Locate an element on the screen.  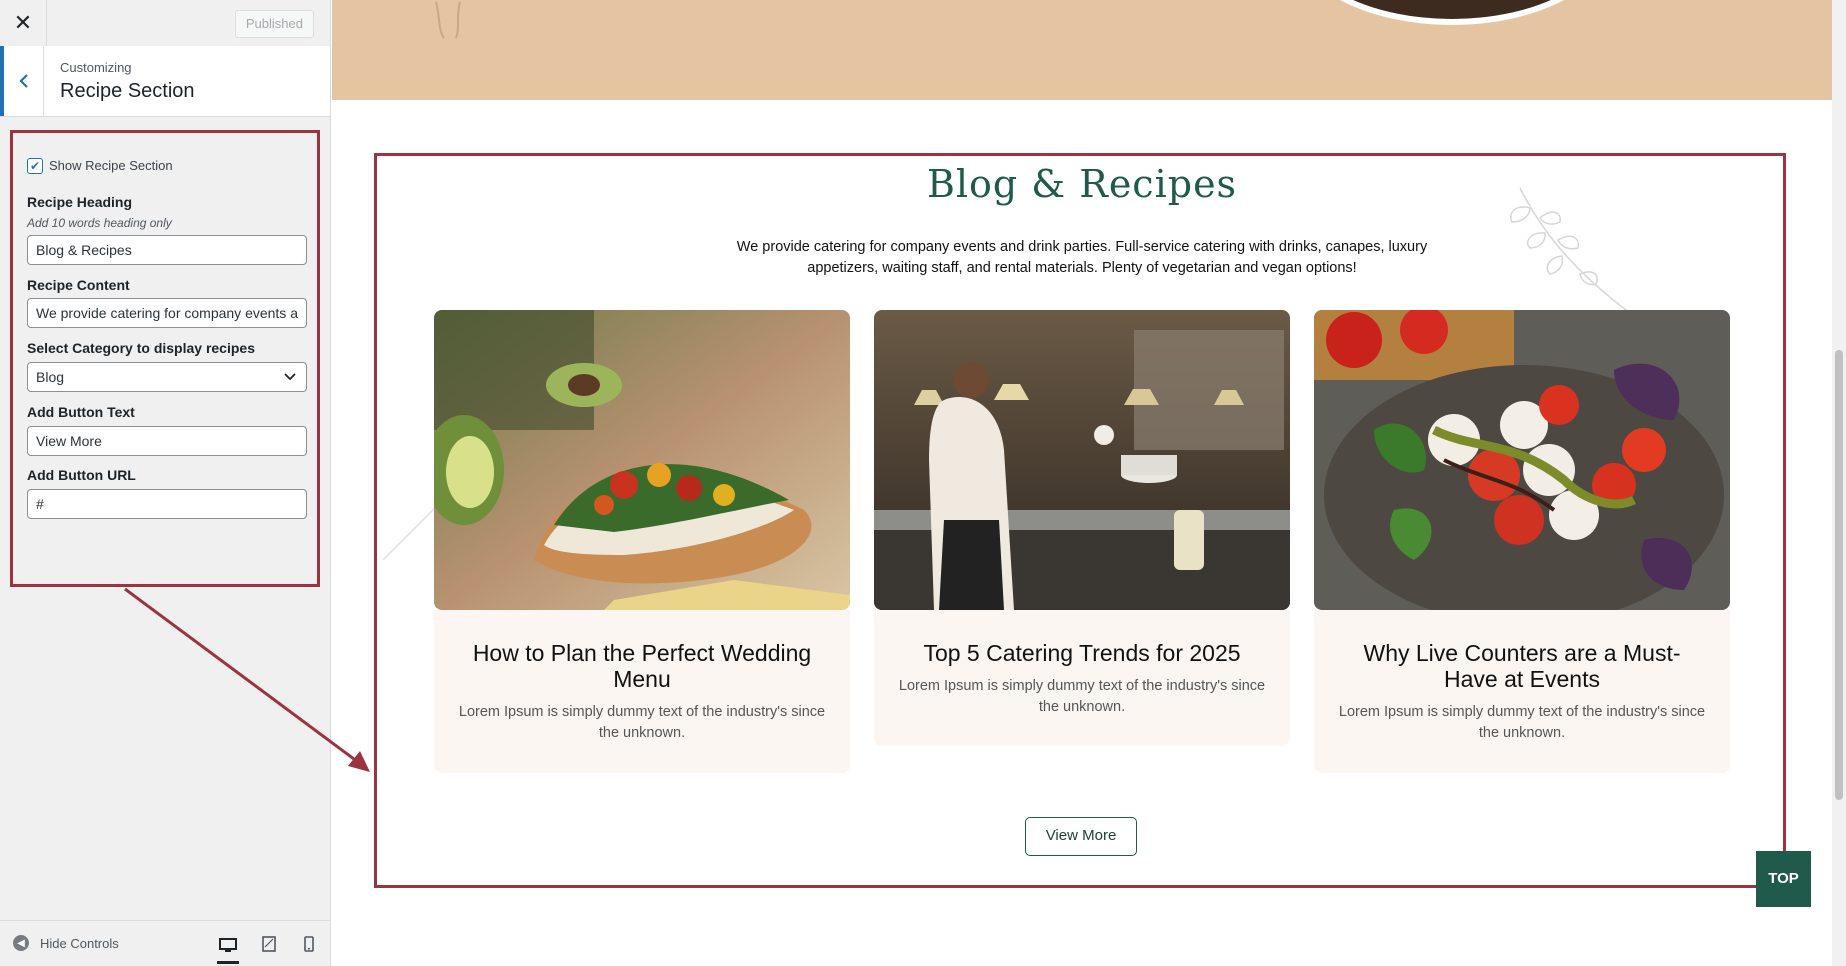
section-title: Recipe Section is located at coordinates (127, 91).